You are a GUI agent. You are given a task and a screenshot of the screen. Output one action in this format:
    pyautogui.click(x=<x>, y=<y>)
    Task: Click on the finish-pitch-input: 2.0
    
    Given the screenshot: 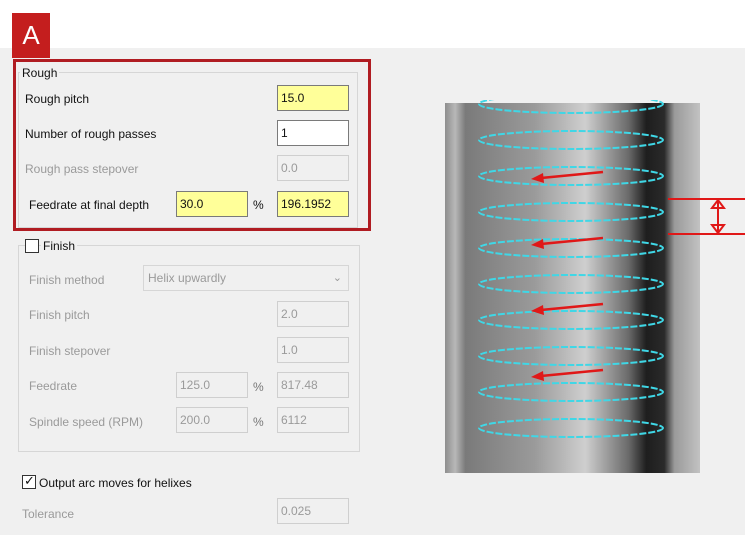 What is the action you would take?
    pyautogui.click(x=313, y=314)
    